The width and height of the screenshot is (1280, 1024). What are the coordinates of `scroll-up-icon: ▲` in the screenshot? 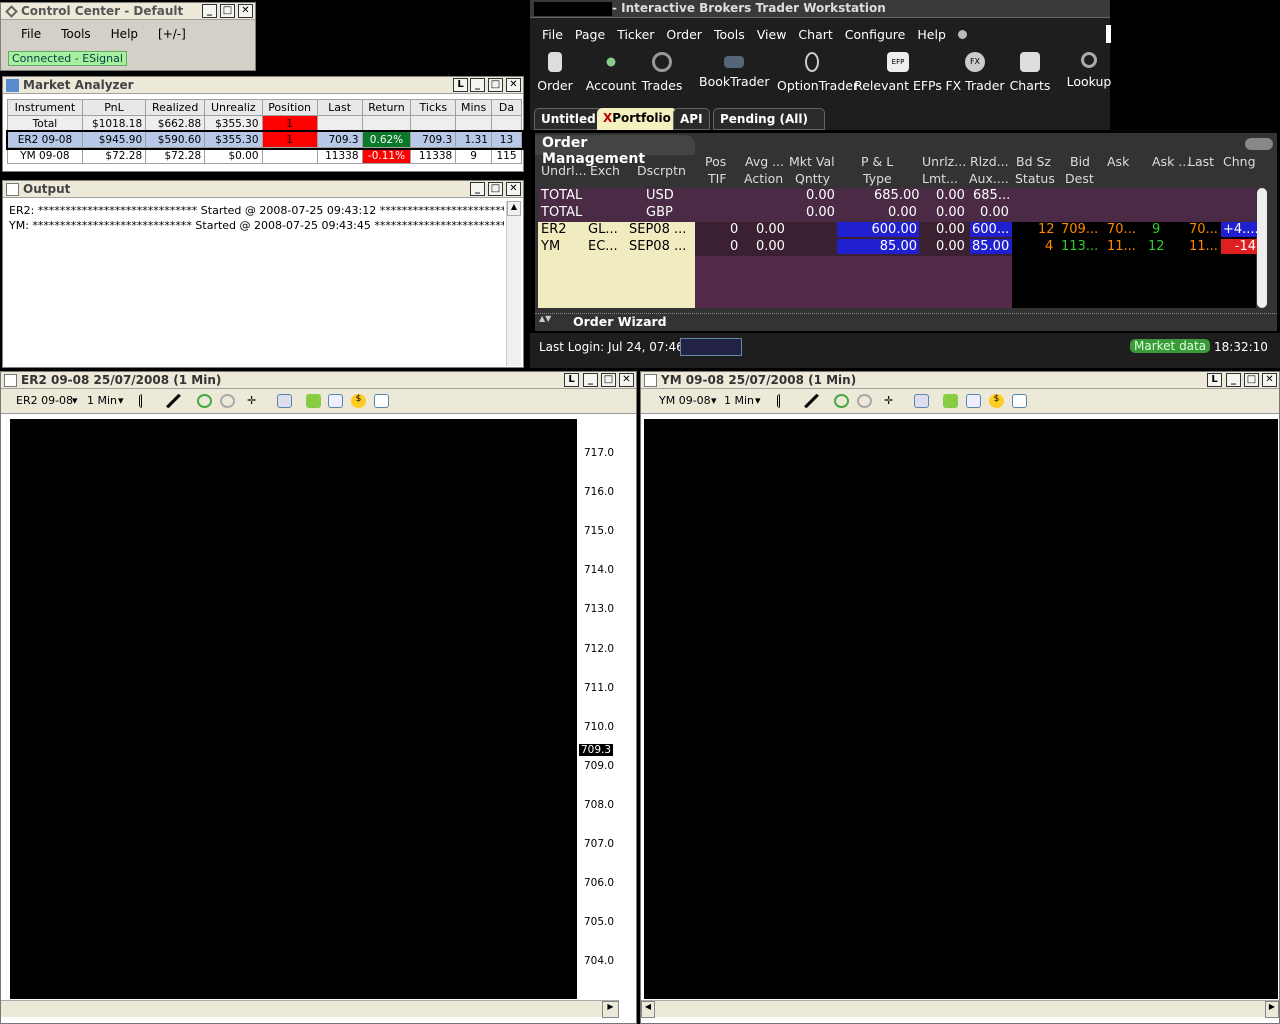 It's located at (514, 208).